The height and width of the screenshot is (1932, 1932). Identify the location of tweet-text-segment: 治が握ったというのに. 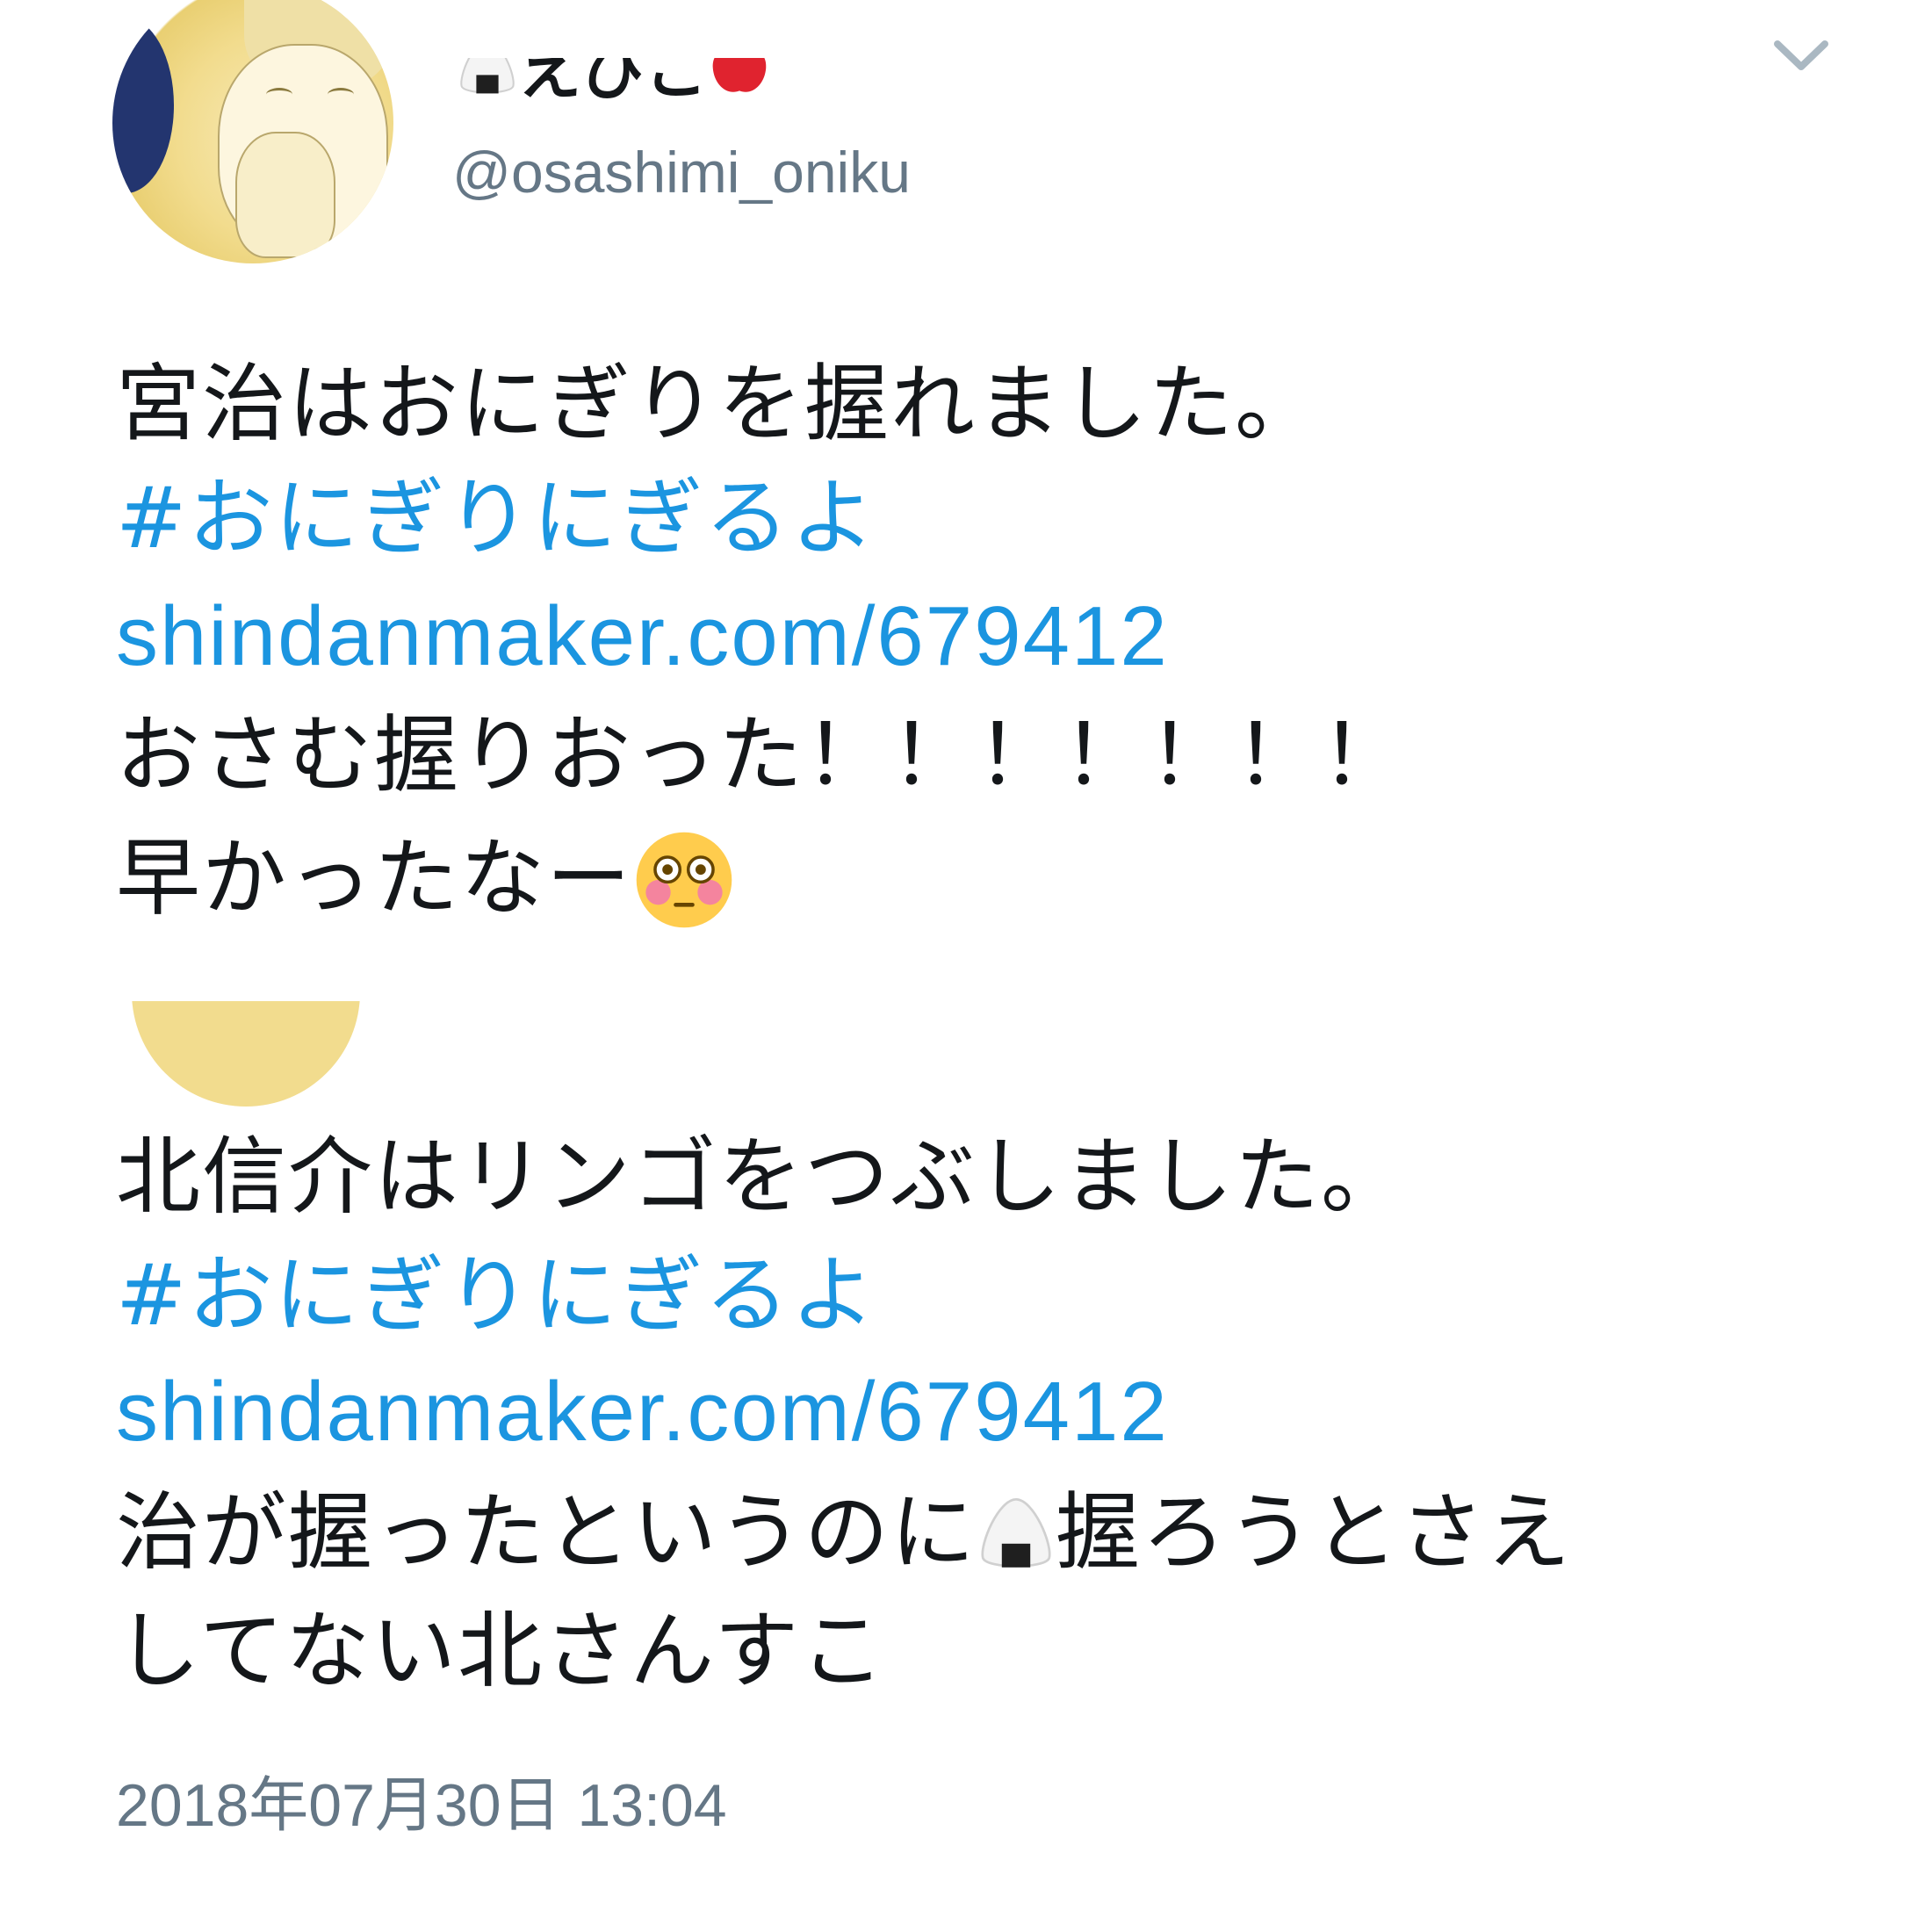
(547, 1532).